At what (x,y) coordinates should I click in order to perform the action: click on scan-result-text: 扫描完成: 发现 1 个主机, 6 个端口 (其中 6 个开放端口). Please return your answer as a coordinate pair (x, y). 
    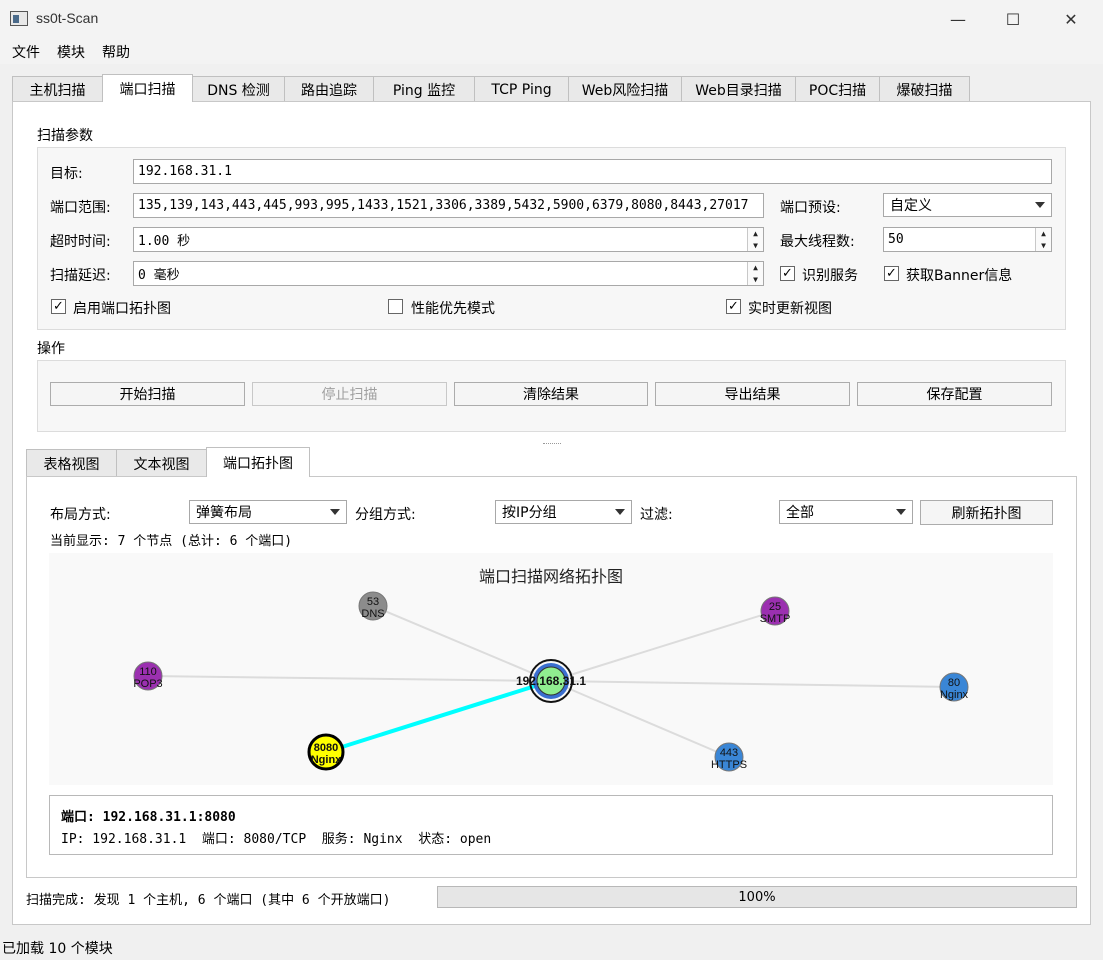
    Looking at the image, I should click on (208, 900).